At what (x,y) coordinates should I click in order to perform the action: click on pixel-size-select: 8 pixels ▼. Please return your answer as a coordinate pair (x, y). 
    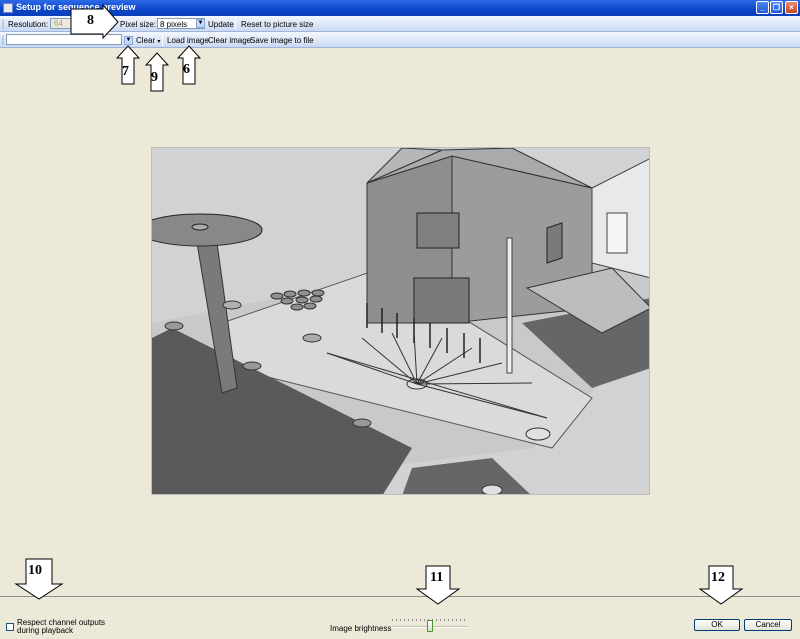
    Looking at the image, I should click on (181, 23).